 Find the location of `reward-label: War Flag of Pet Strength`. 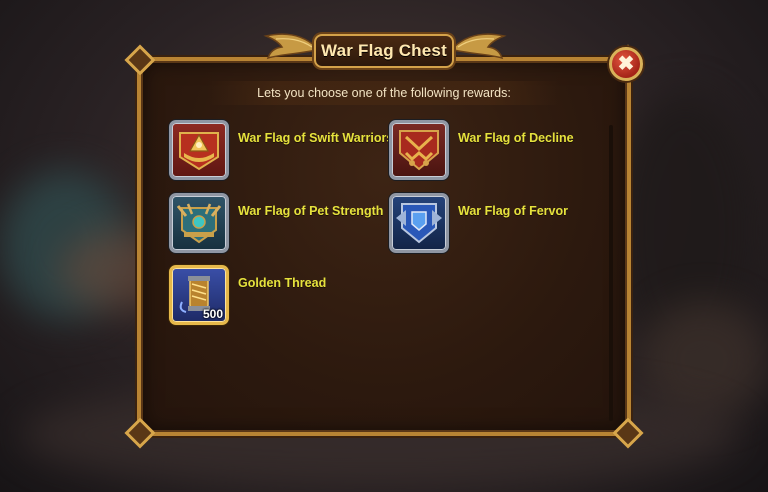

reward-label: War Flag of Pet Strength is located at coordinates (311, 211).